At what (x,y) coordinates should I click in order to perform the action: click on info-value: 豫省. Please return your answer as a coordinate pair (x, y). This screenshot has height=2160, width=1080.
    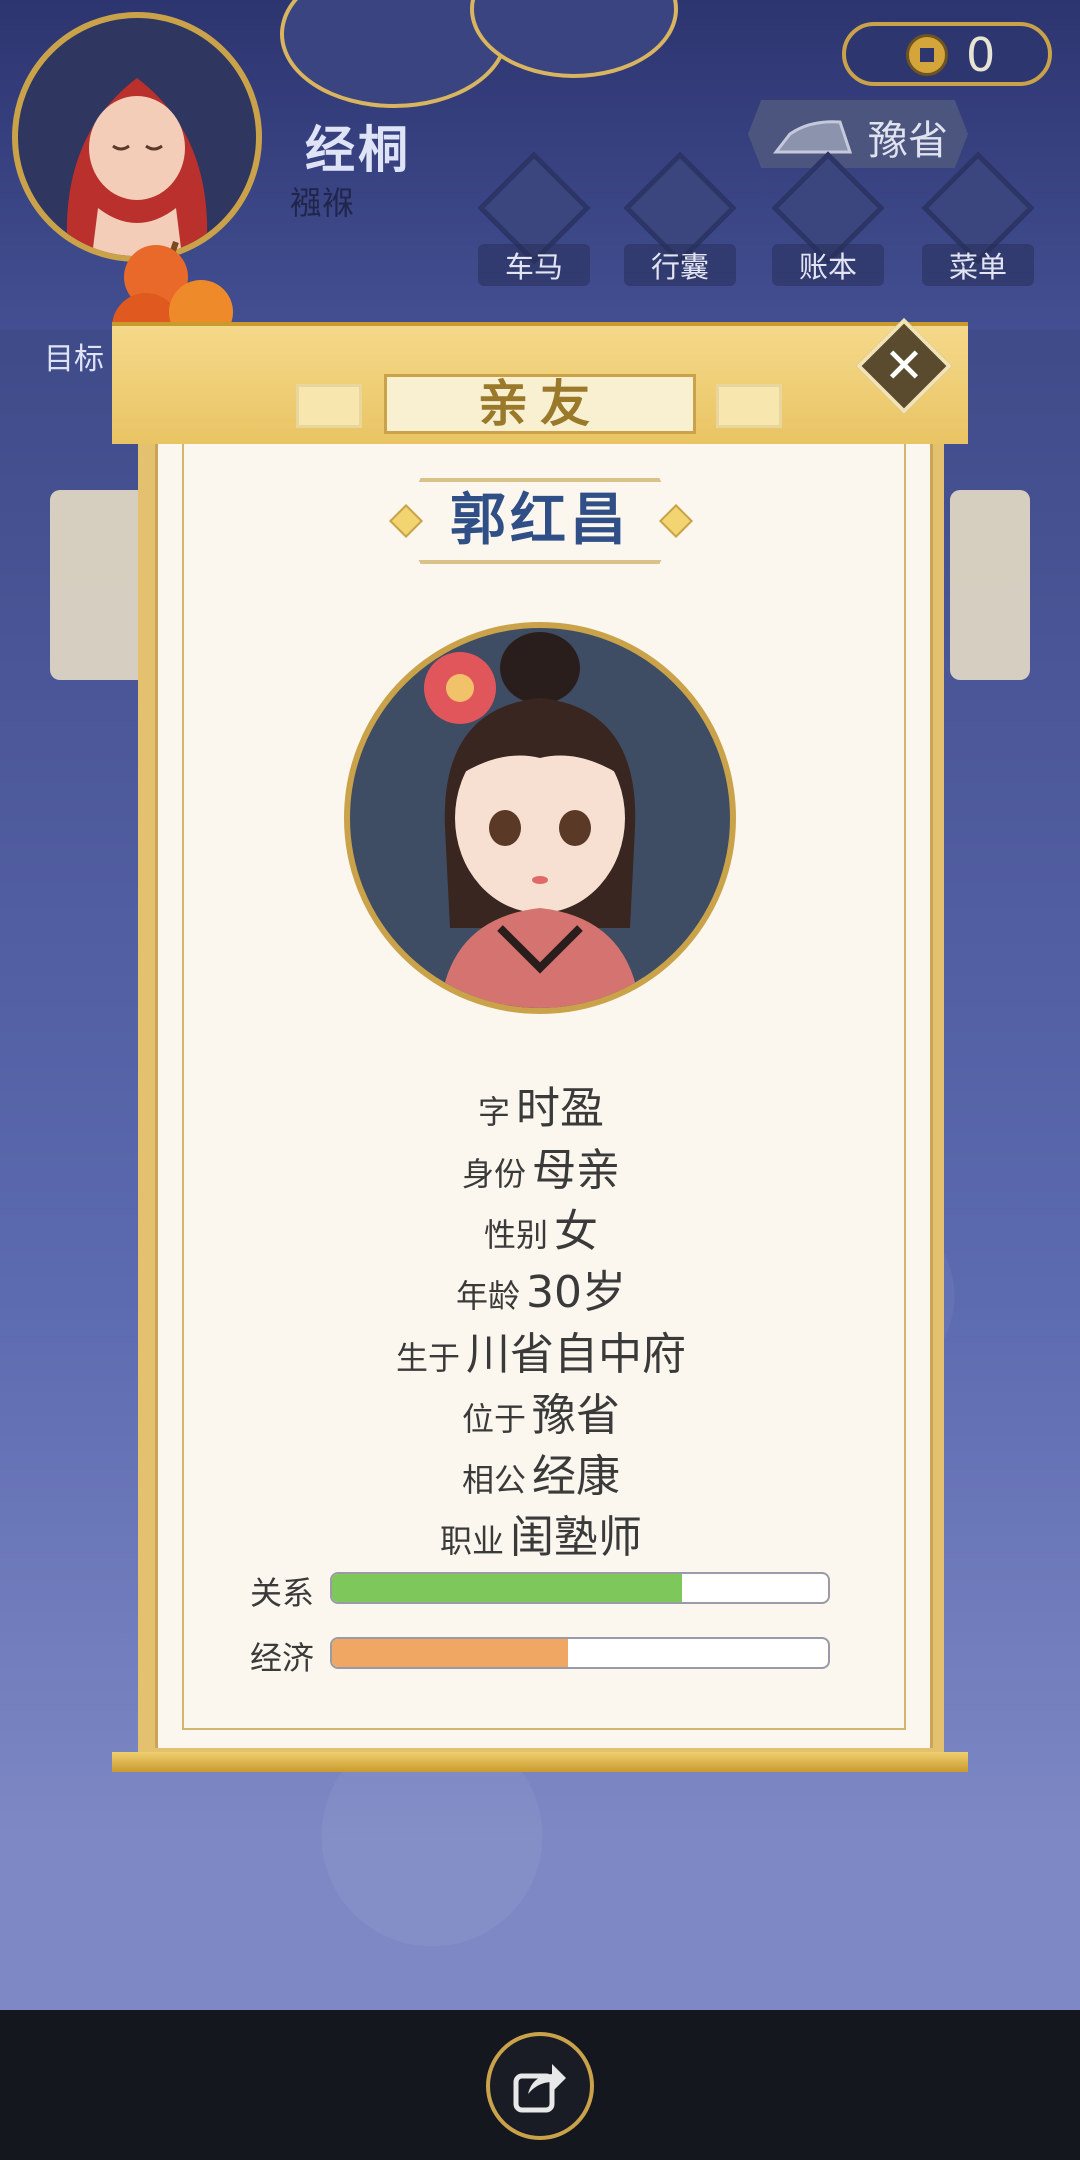
    Looking at the image, I should click on (576, 1415).